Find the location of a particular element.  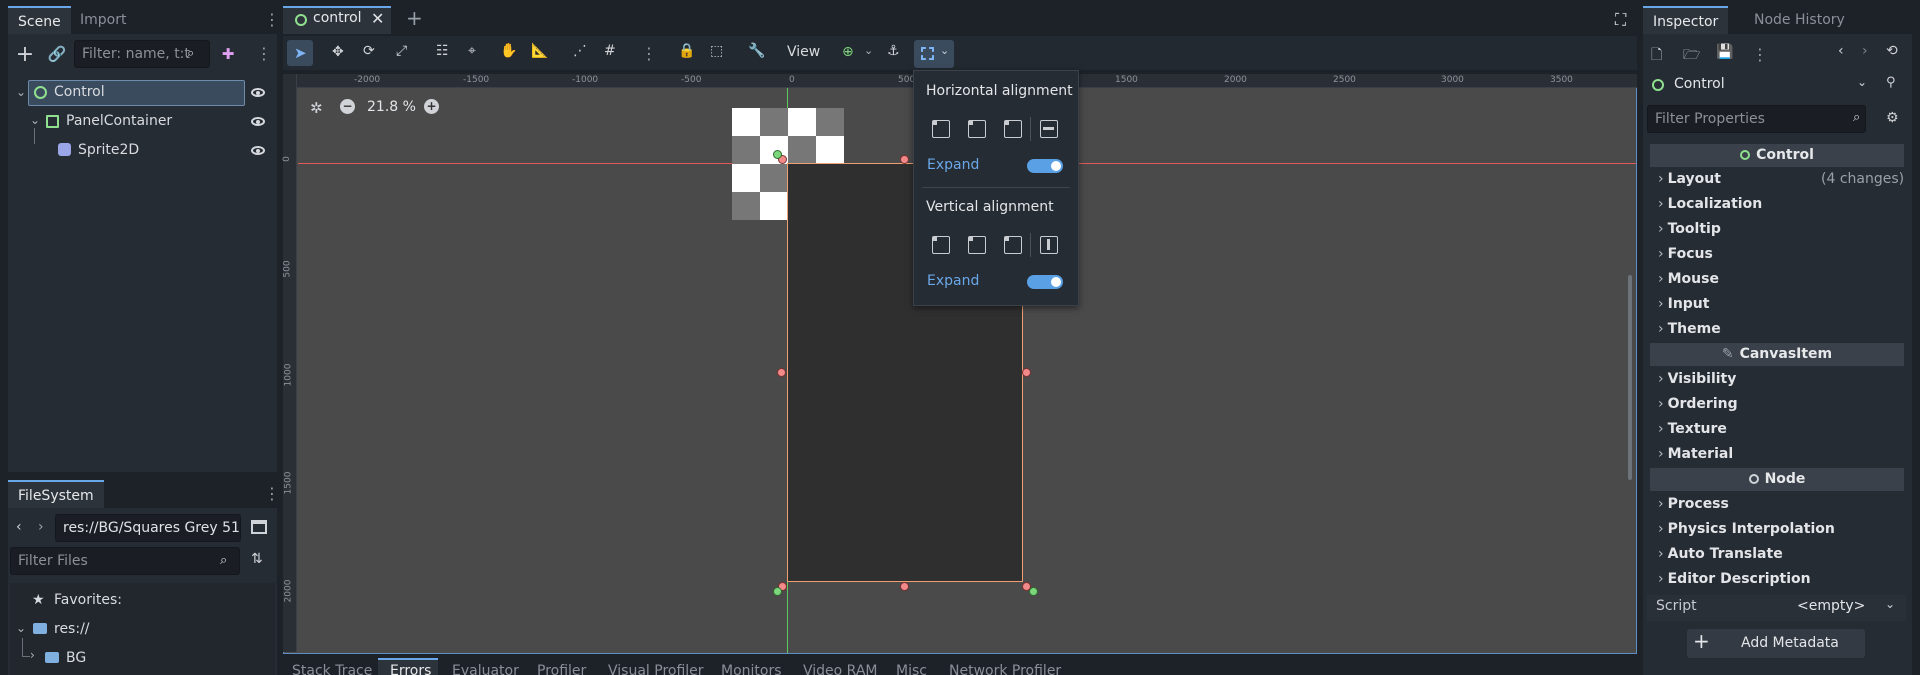

viewport-scrollbar is located at coordinates (1630, 377).